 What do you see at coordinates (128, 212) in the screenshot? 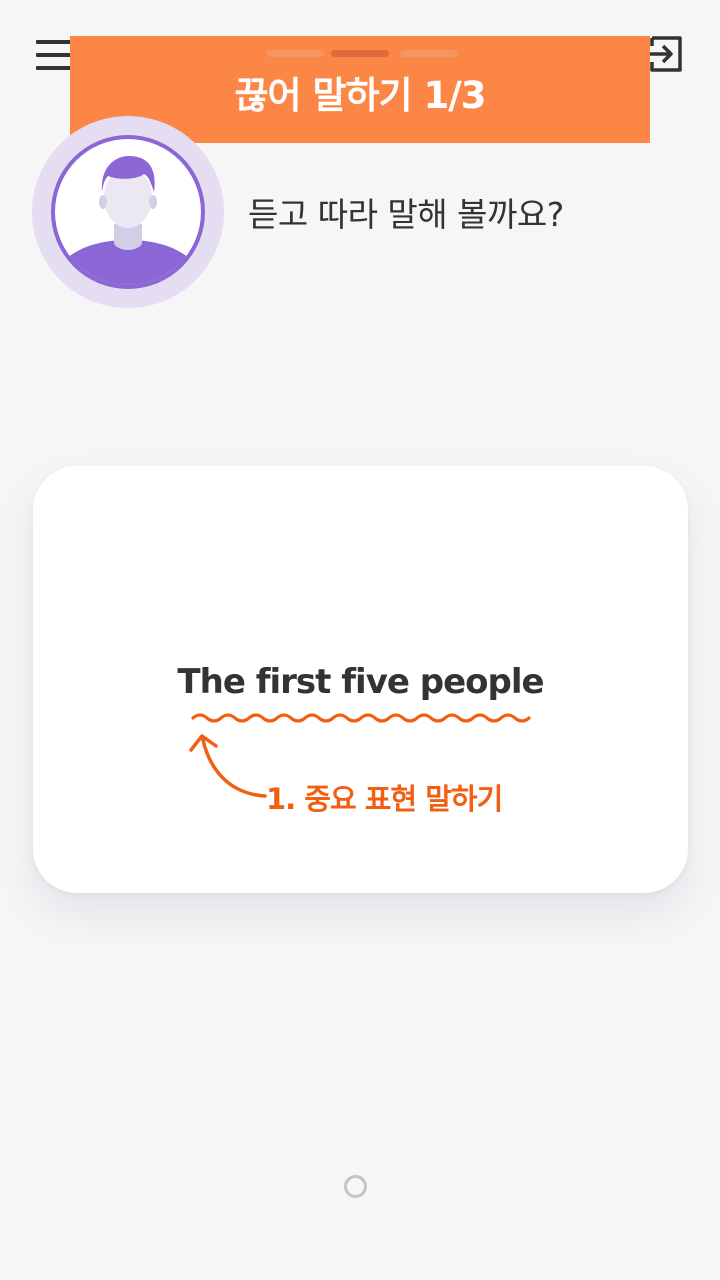
I see `user-avatar-icon` at bounding box center [128, 212].